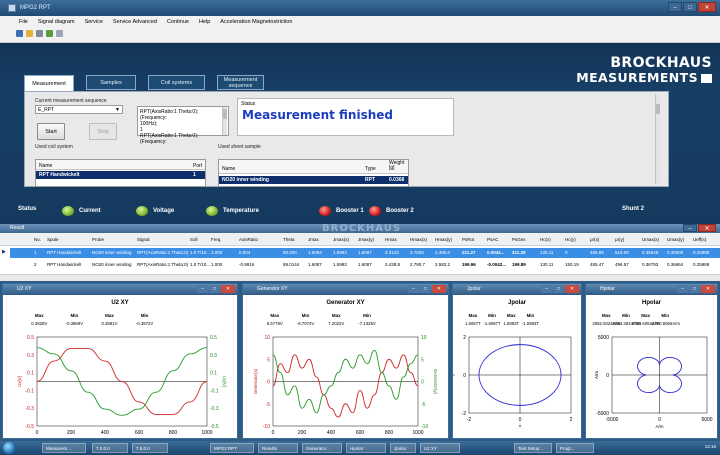 This screenshot has height=455, width=720. Describe the element at coordinates (176, 82) in the screenshot. I see `tab-coil-systems: Coil systems` at that location.